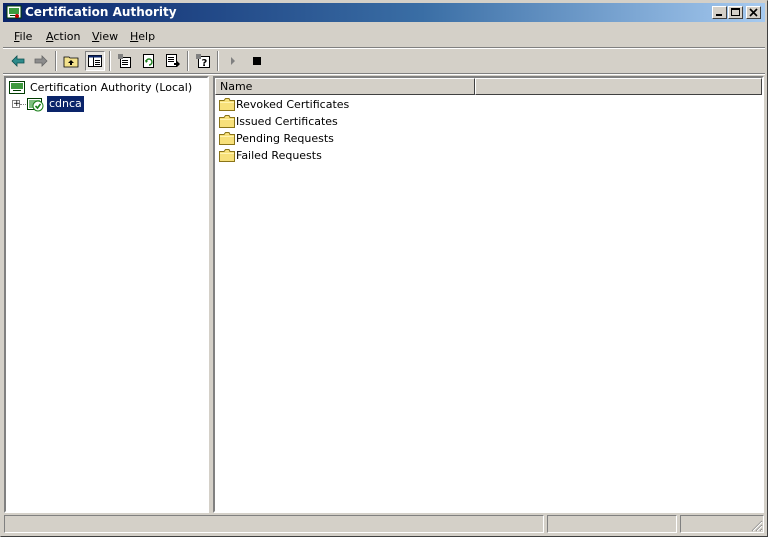  What do you see at coordinates (757, 526) in the screenshot?
I see `resize-grip-icon` at bounding box center [757, 526].